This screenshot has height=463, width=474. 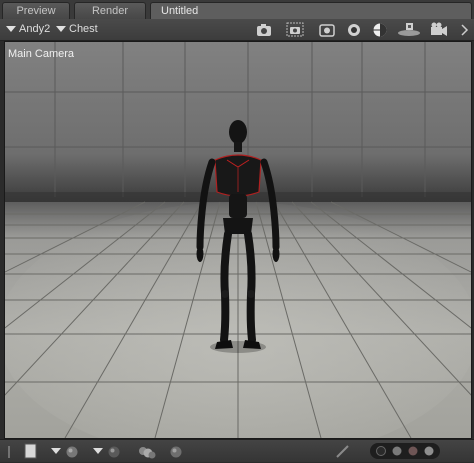 What do you see at coordinates (355, 29) in the screenshot?
I see `circle-dot-icon` at bounding box center [355, 29].